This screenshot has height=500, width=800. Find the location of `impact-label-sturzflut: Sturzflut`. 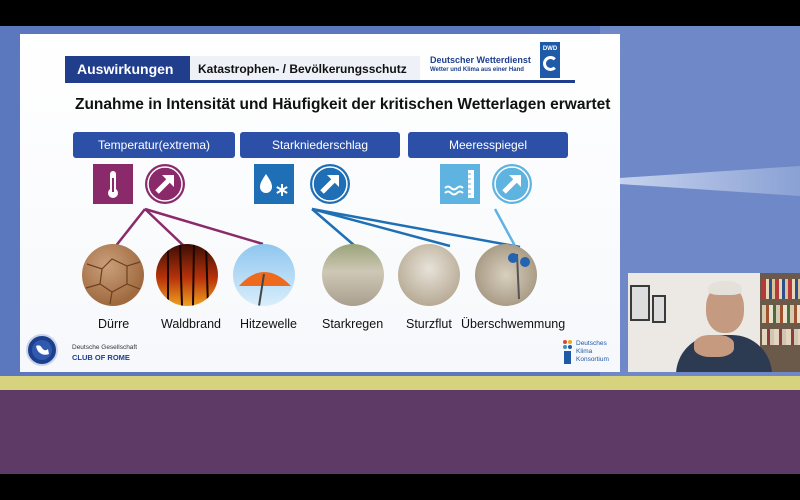

impact-label-sturzflut: Sturzflut is located at coordinates (429, 324).